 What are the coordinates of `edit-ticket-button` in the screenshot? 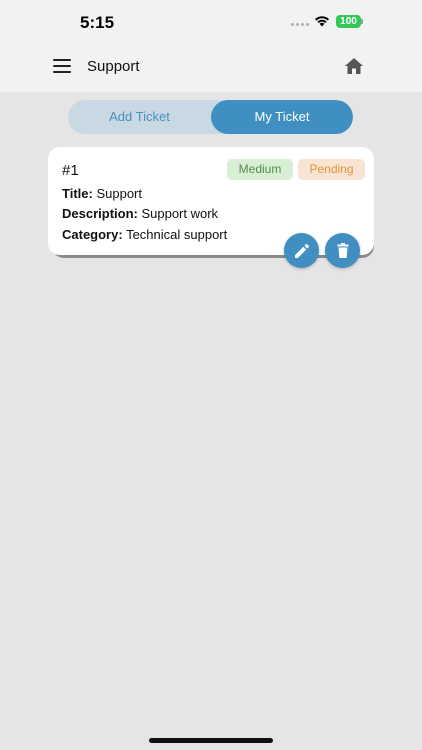 It's located at (301, 250).